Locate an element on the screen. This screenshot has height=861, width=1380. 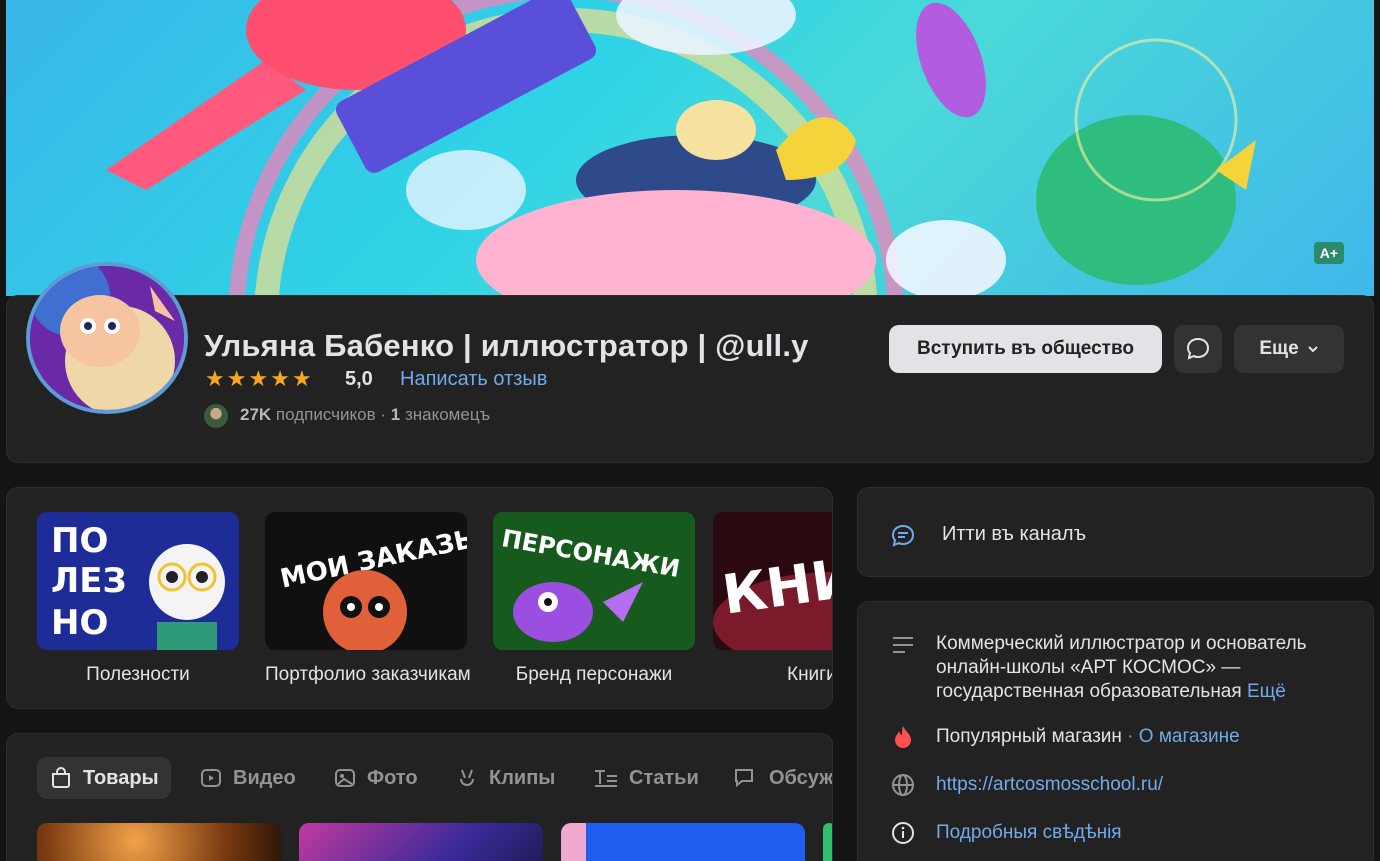
tab-video: Видео is located at coordinates (247, 778).